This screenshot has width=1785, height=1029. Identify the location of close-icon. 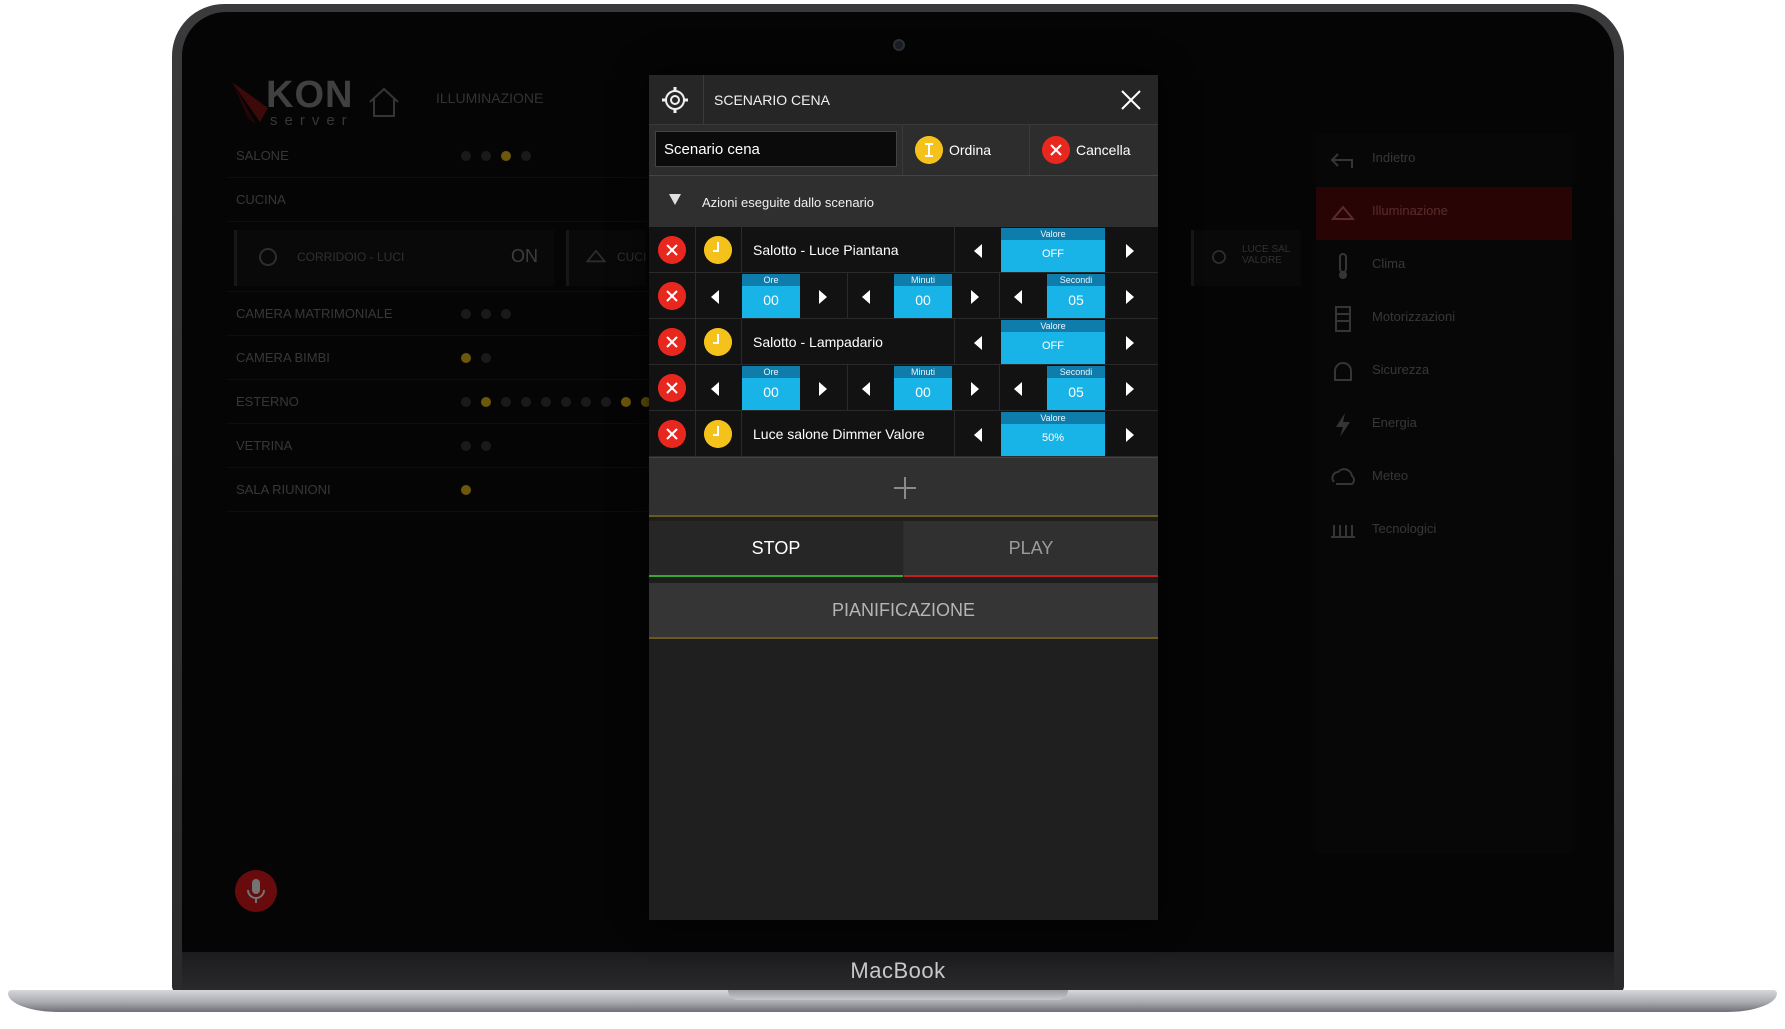
(1131, 100).